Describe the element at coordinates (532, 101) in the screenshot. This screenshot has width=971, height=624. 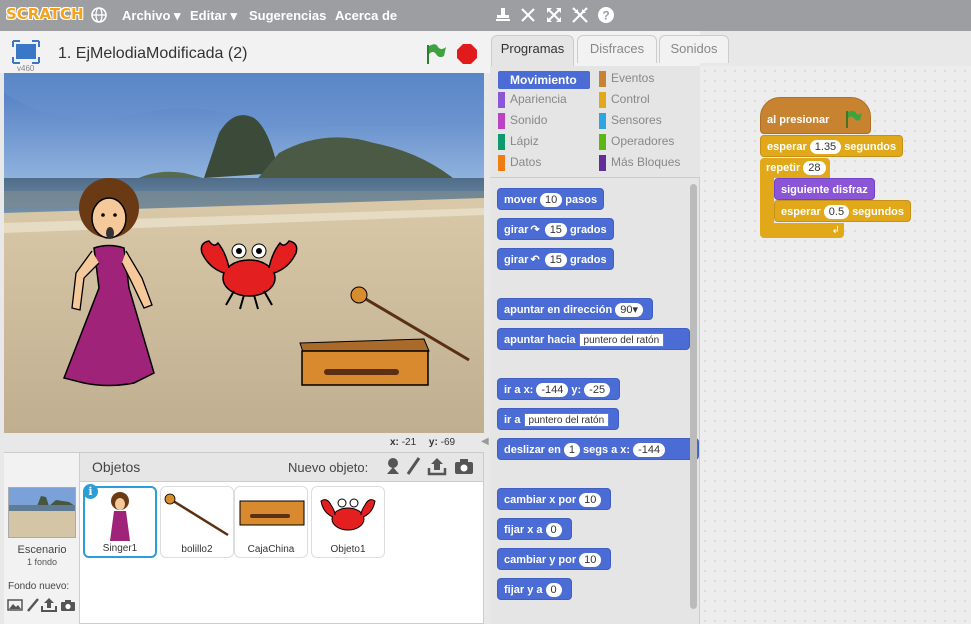
I see `category-apariencia: Apariencia` at that location.